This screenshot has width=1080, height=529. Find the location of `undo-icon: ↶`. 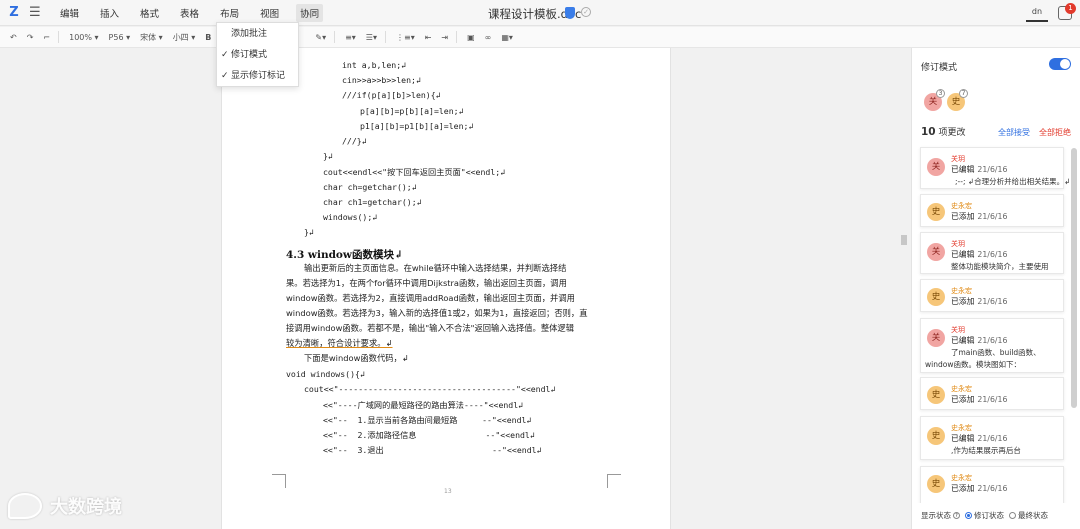

undo-icon: ↶ is located at coordinates (13, 37).